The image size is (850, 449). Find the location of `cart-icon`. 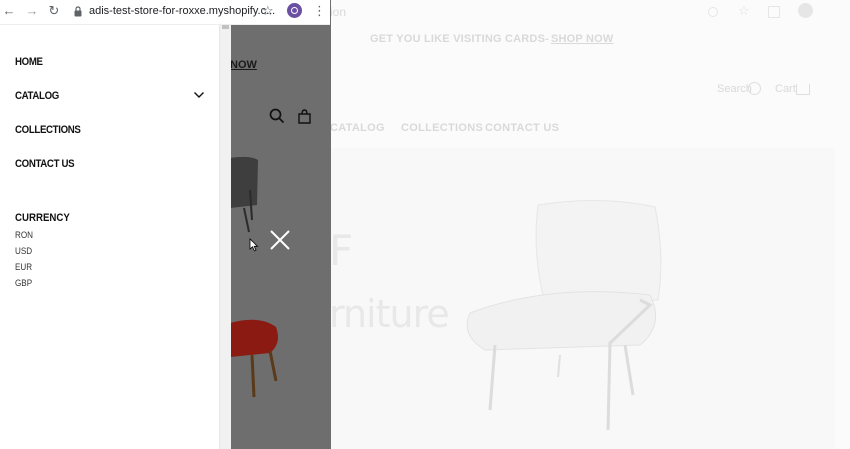

cart-icon is located at coordinates (304, 116).